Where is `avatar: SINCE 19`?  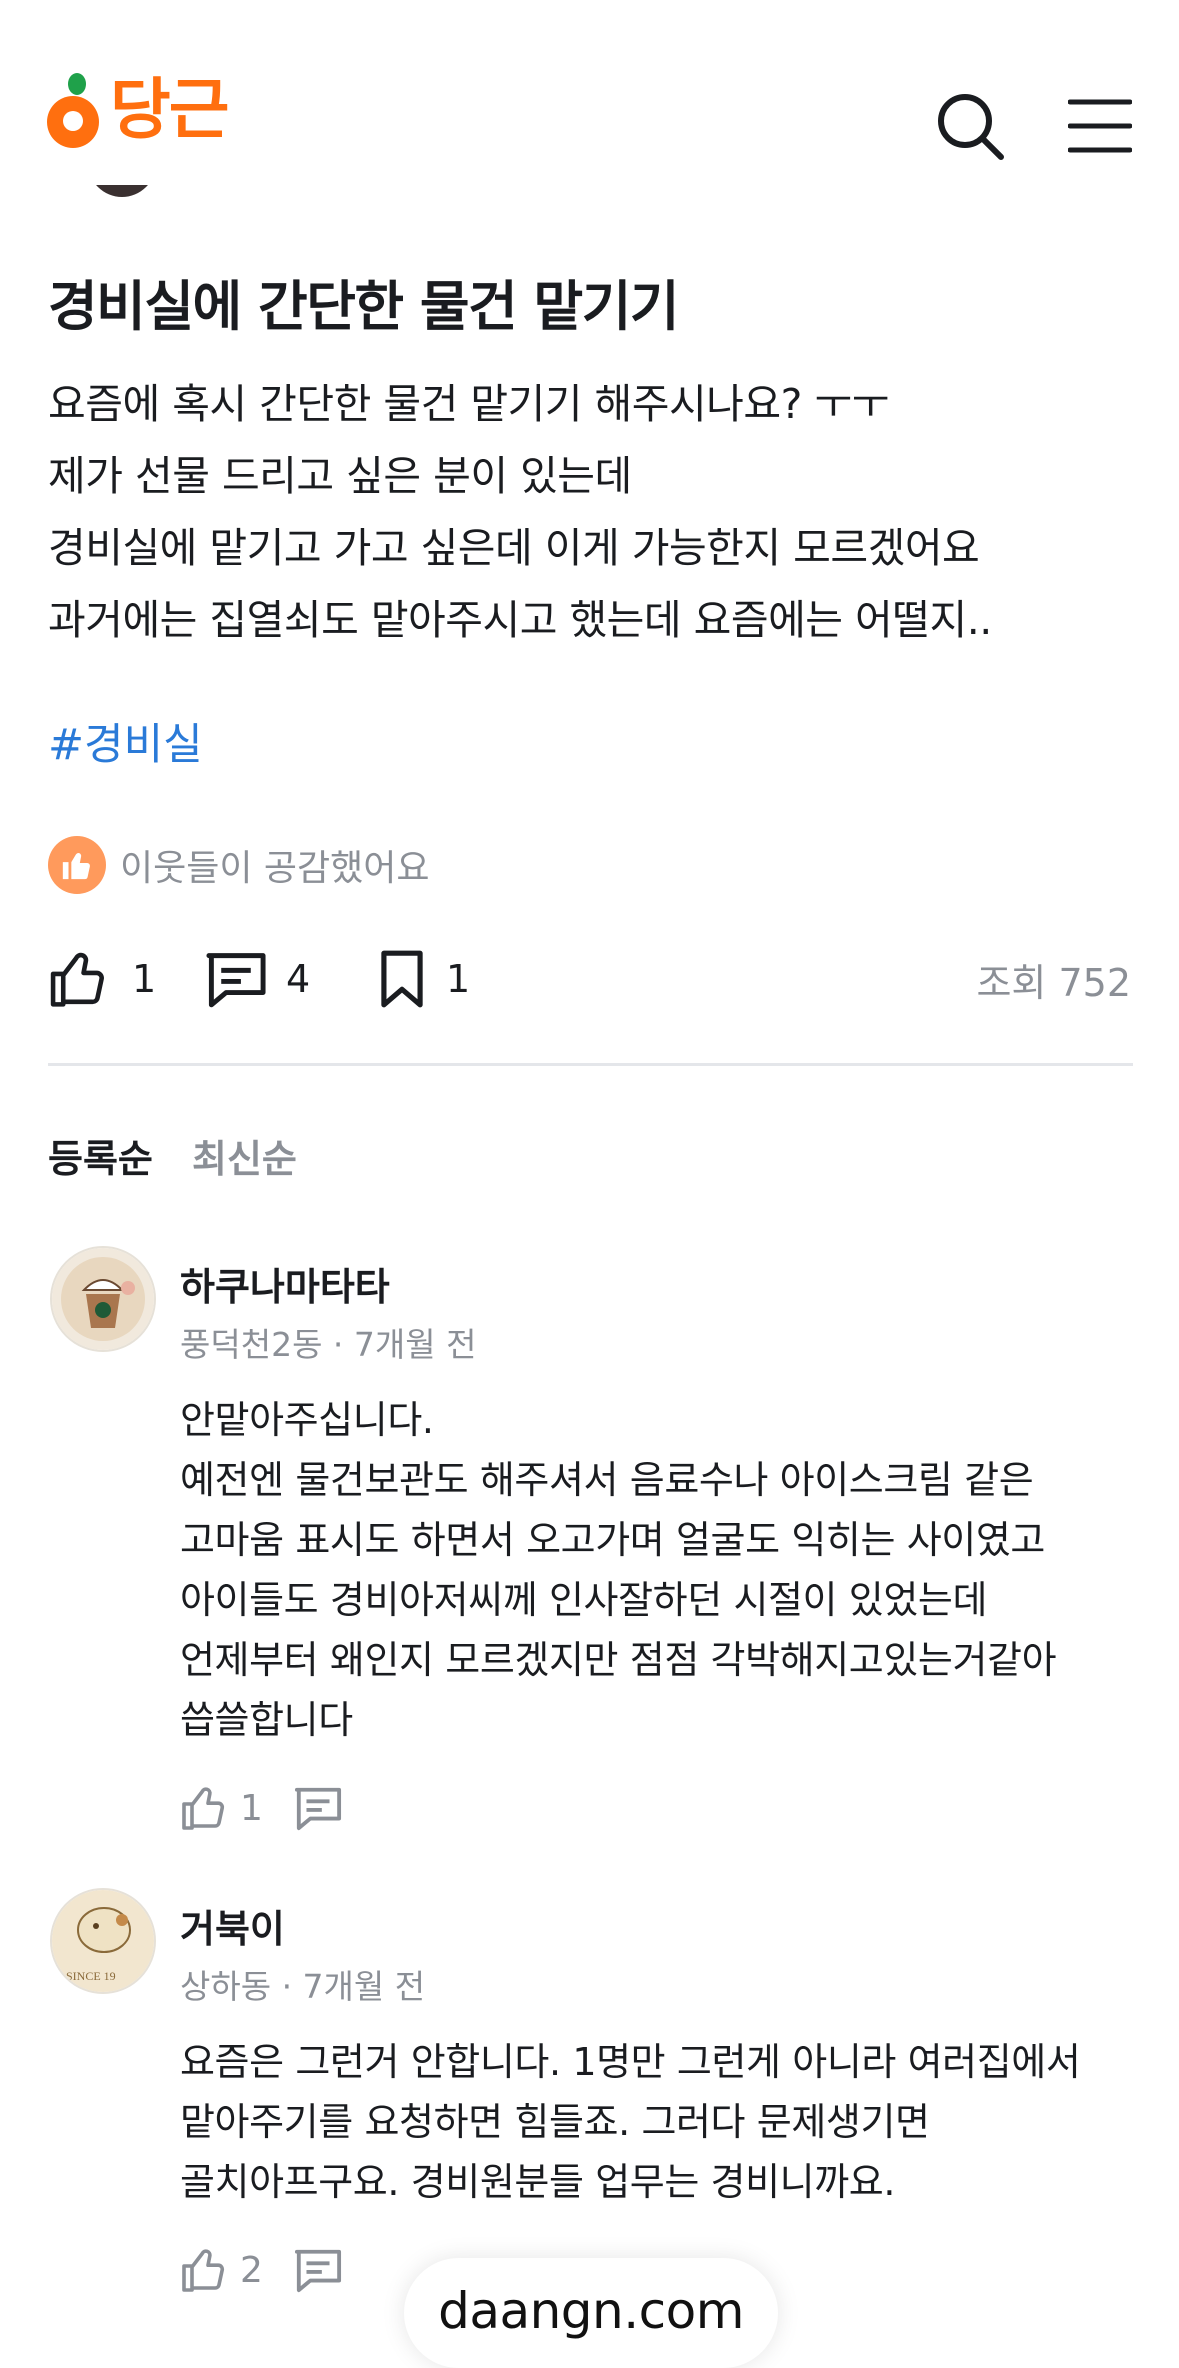
avatar: SINCE 19 is located at coordinates (103, 1941).